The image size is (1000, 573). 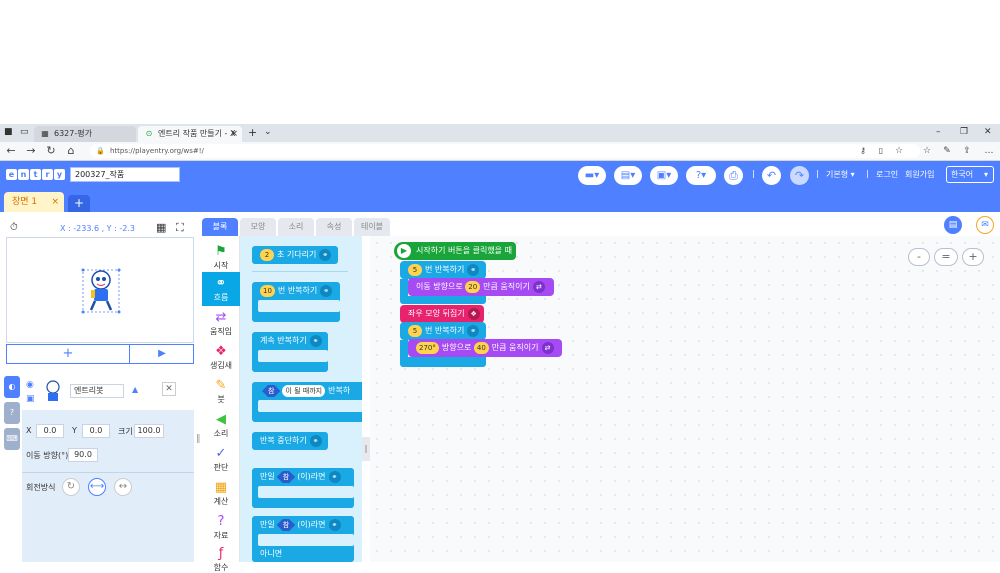 What do you see at coordinates (303, 539) in the screenshot?
I see `if-else-block: 만일 참 (이)라면 ⚭ 아니면` at bounding box center [303, 539].